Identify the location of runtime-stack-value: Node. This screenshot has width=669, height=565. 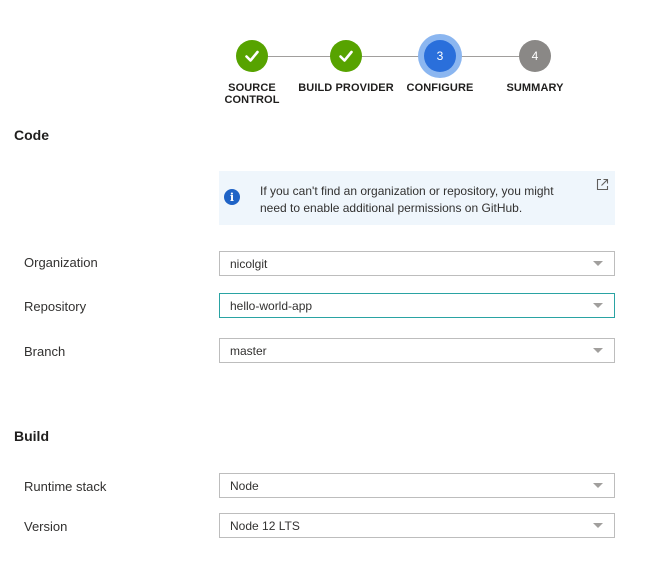
(244, 486).